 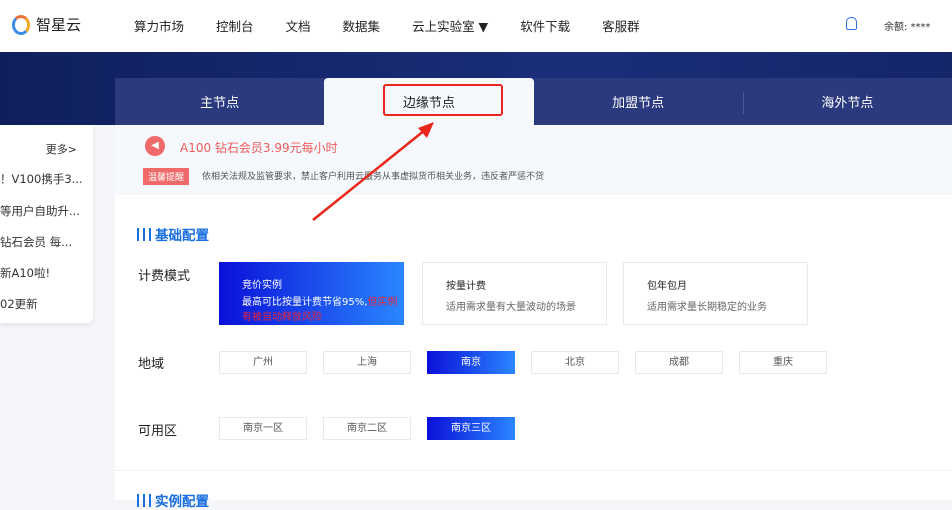 What do you see at coordinates (426, 130) in the screenshot?
I see `arrow-head` at bounding box center [426, 130].